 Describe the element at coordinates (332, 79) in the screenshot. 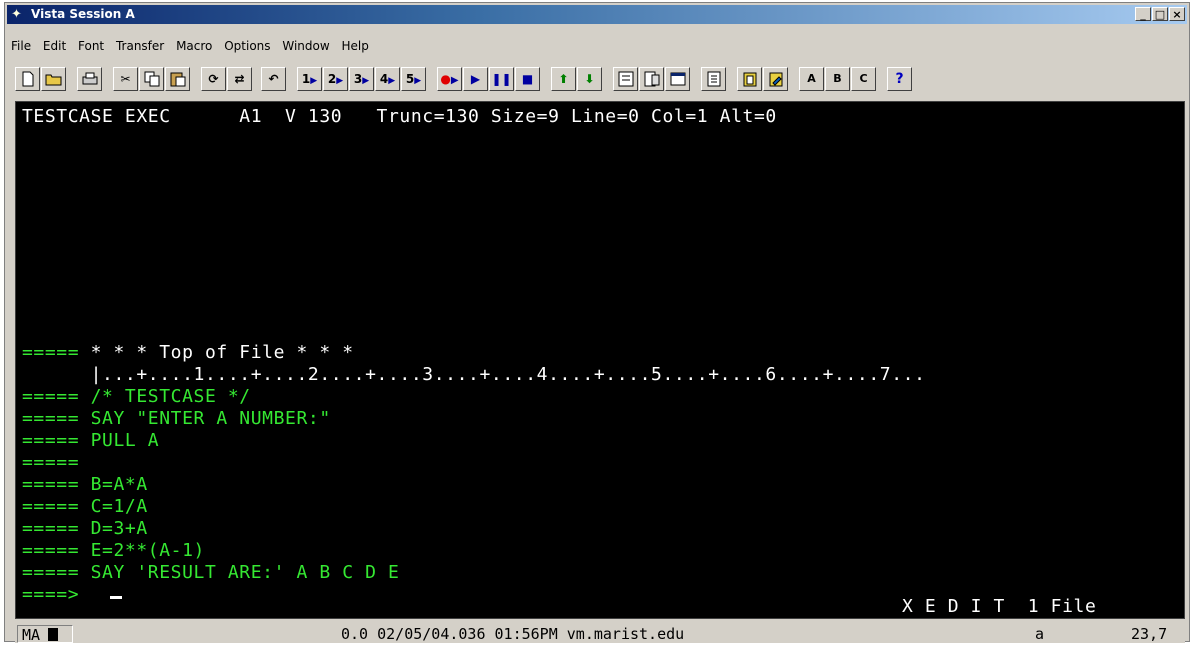

I see `macro-2-label: 2` at that location.